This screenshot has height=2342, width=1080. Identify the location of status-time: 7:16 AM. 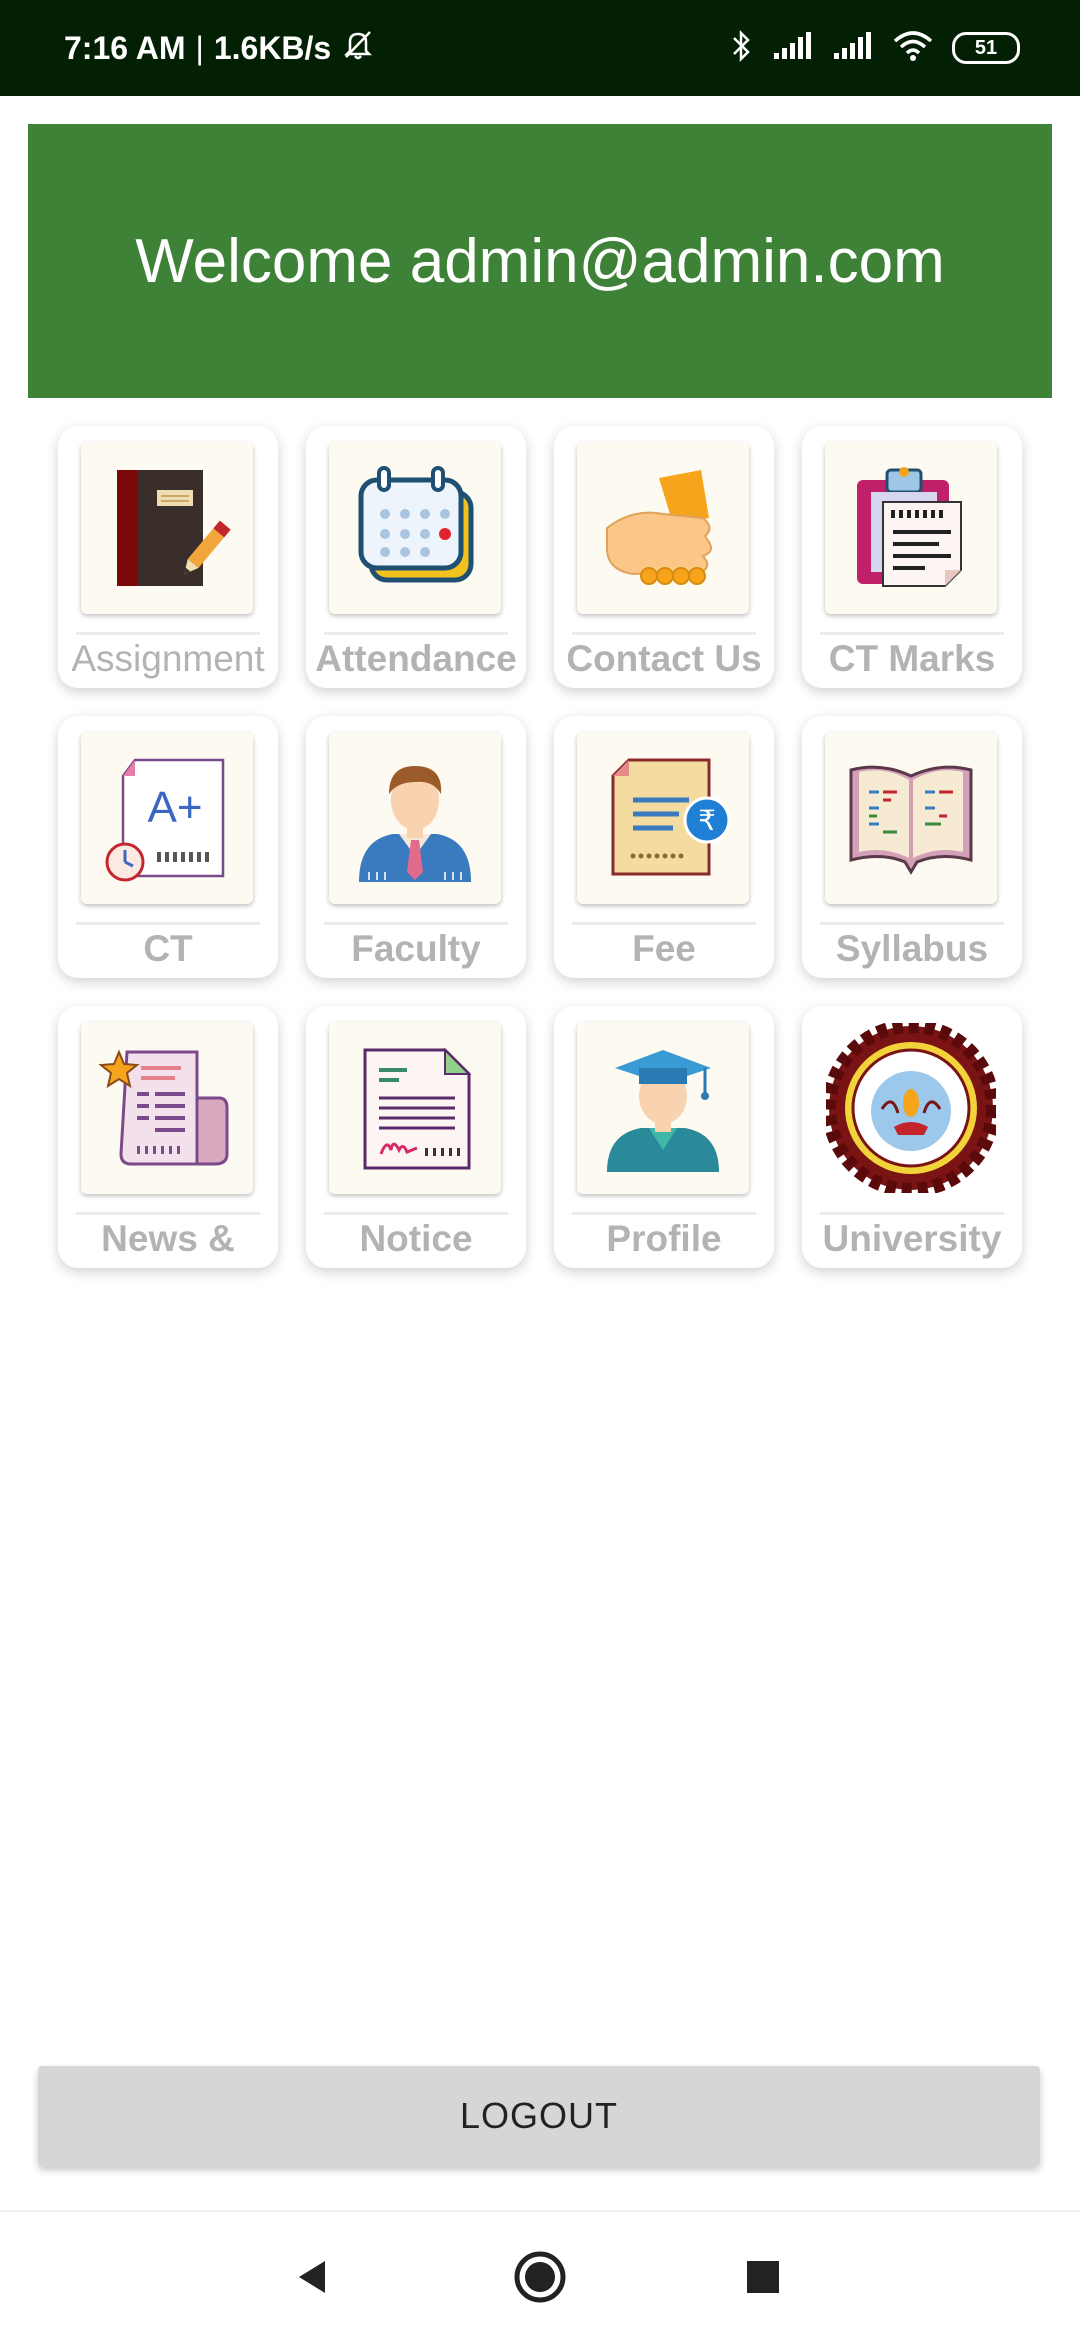
(125, 47).